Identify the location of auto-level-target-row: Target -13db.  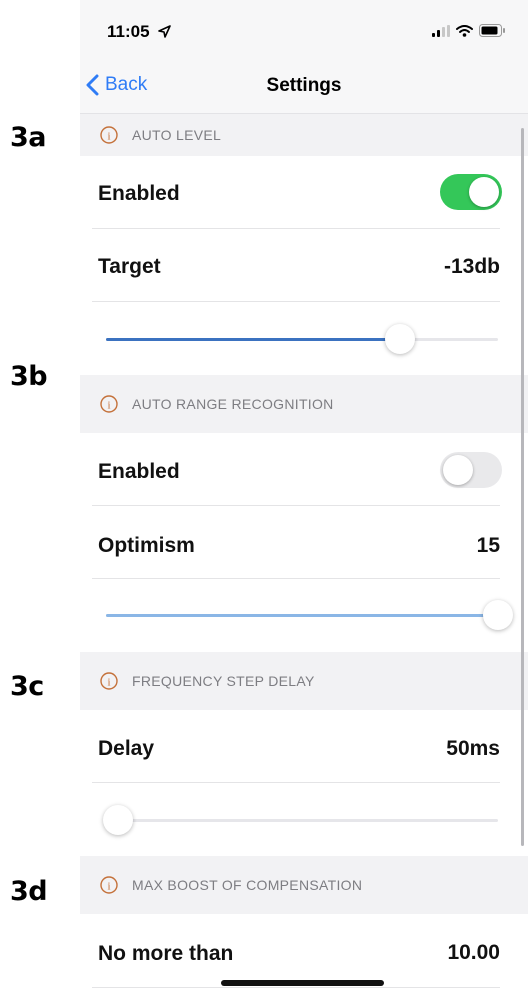
(304, 265).